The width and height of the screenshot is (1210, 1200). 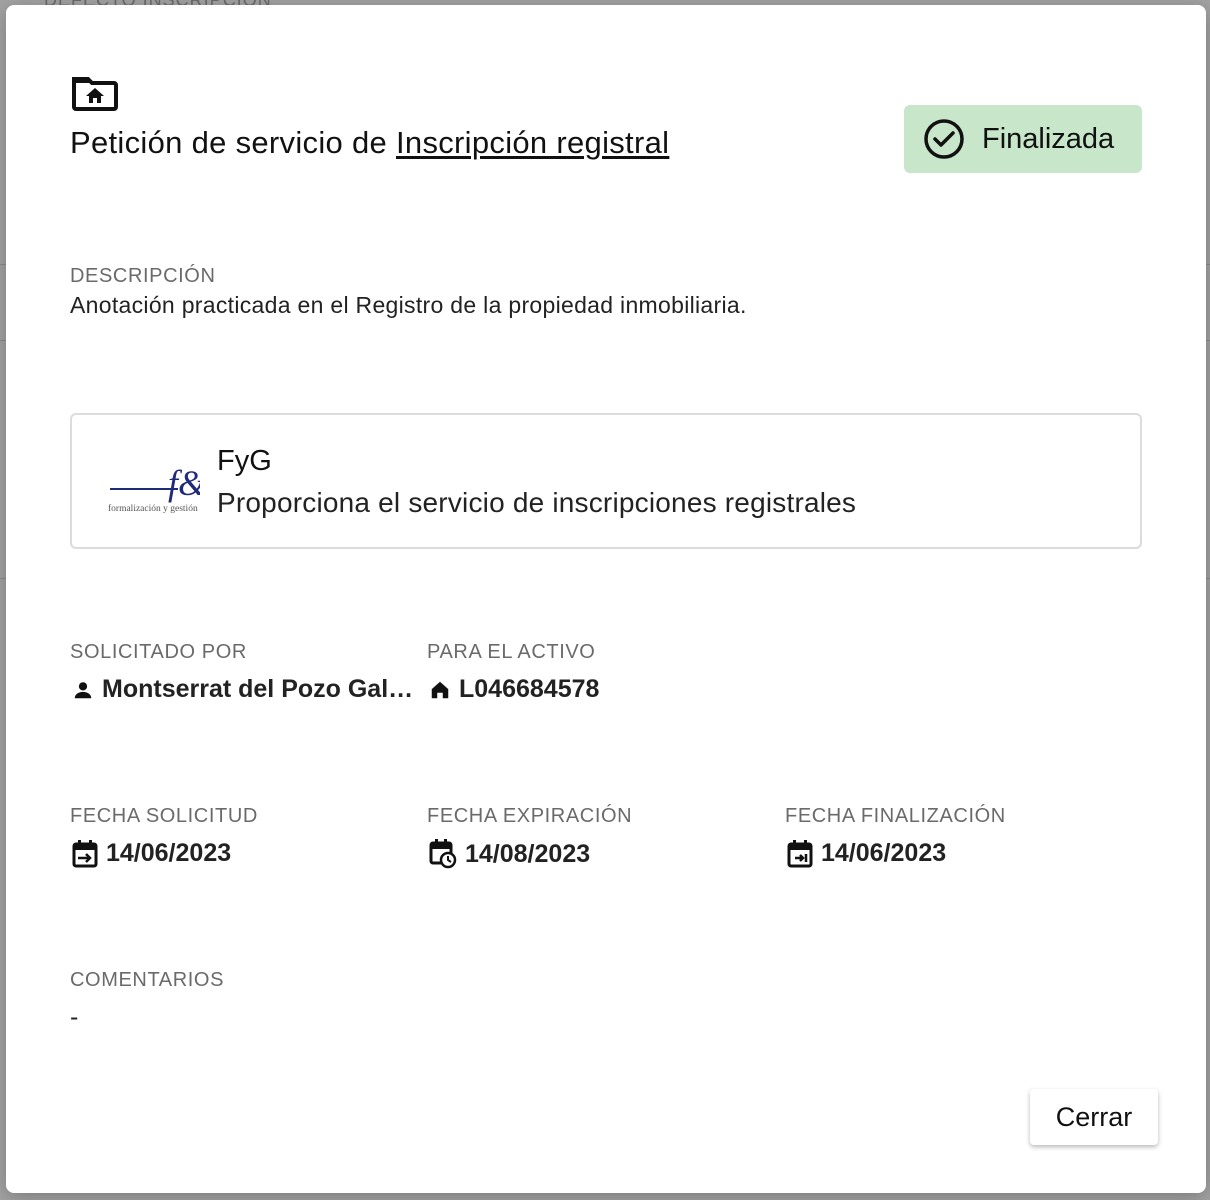 What do you see at coordinates (884, 853) in the screenshot?
I see `completion-date: 14/06/2023` at bounding box center [884, 853].